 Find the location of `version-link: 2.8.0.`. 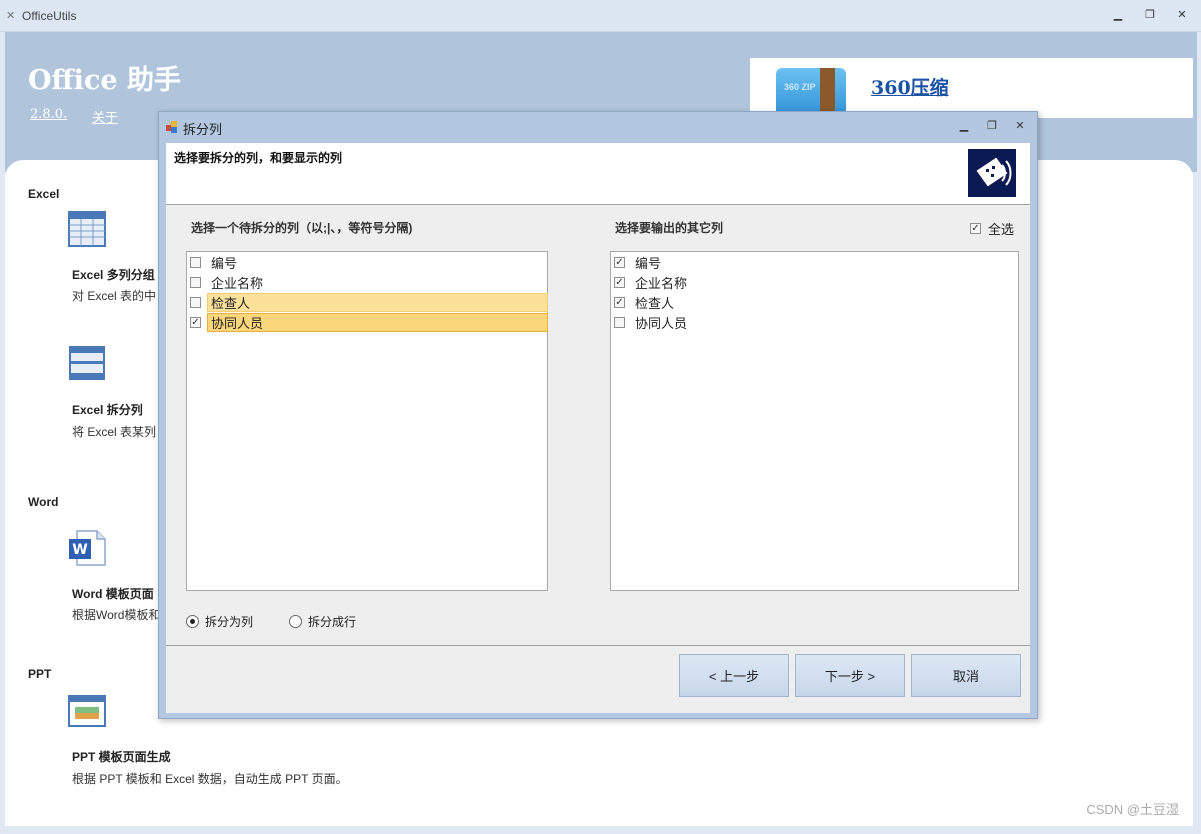

version-link: 2.8.0. is located at coordinates (48, 114).